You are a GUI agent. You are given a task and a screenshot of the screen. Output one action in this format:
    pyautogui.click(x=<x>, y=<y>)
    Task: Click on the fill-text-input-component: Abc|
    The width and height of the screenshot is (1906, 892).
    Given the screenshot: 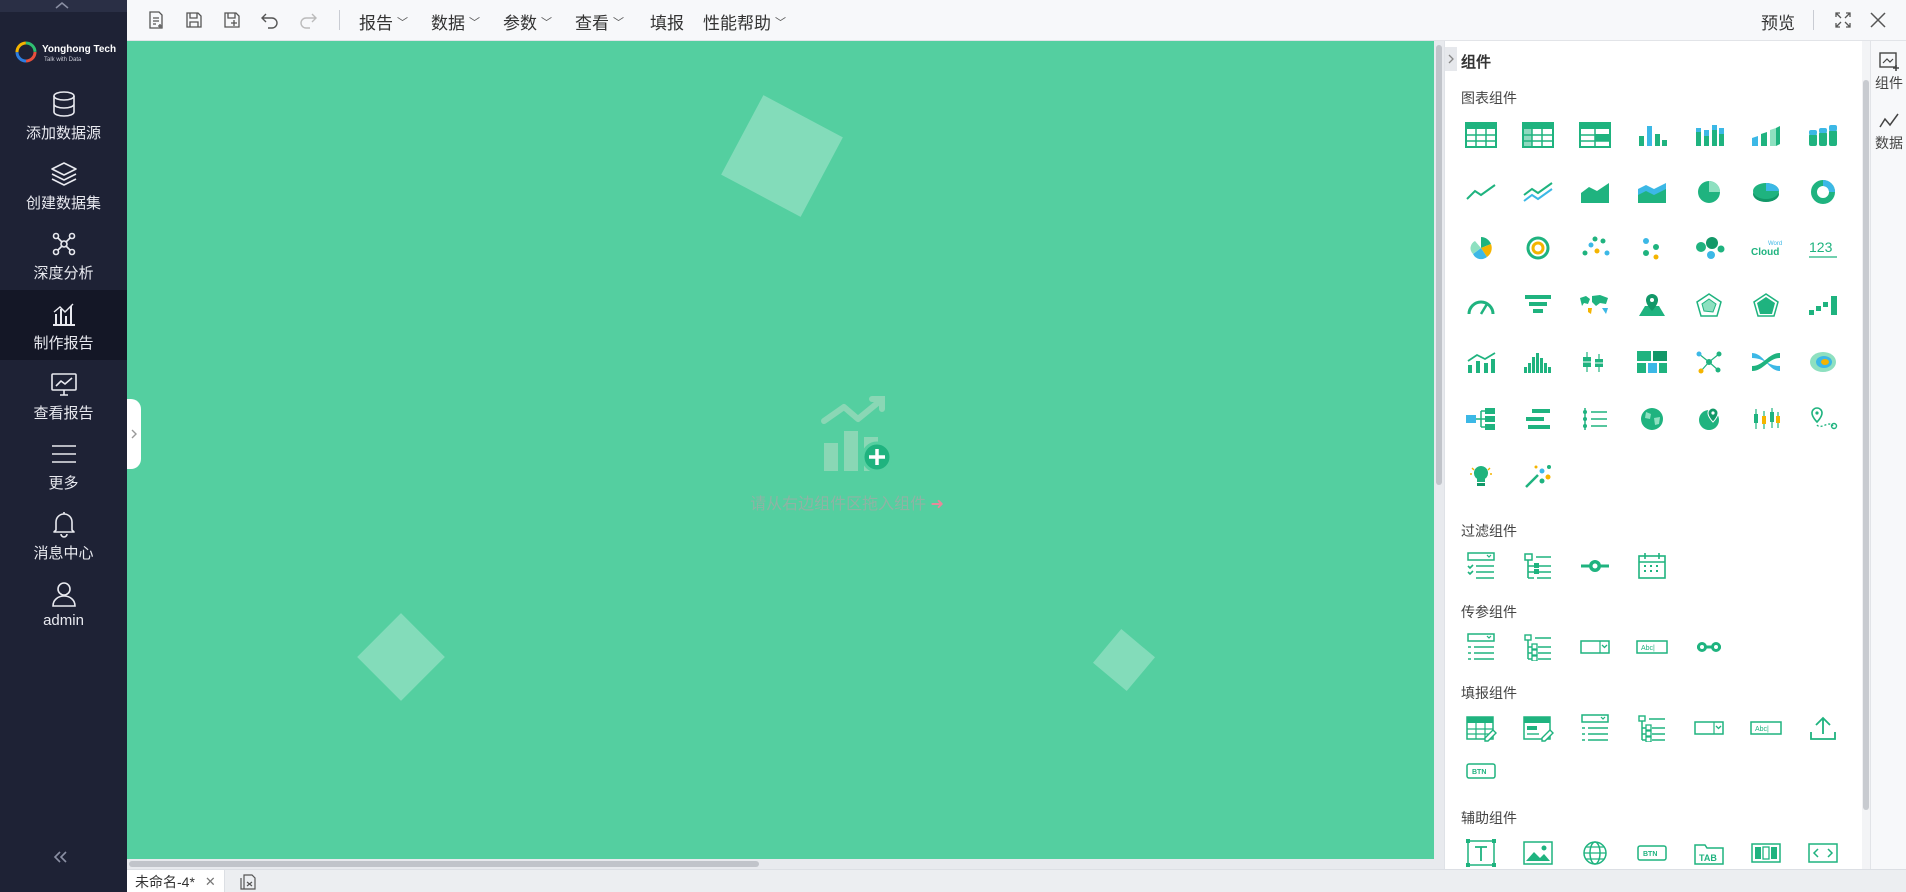 What is the action you would take?
    pyautogui.click(x=1766, y=728)
    